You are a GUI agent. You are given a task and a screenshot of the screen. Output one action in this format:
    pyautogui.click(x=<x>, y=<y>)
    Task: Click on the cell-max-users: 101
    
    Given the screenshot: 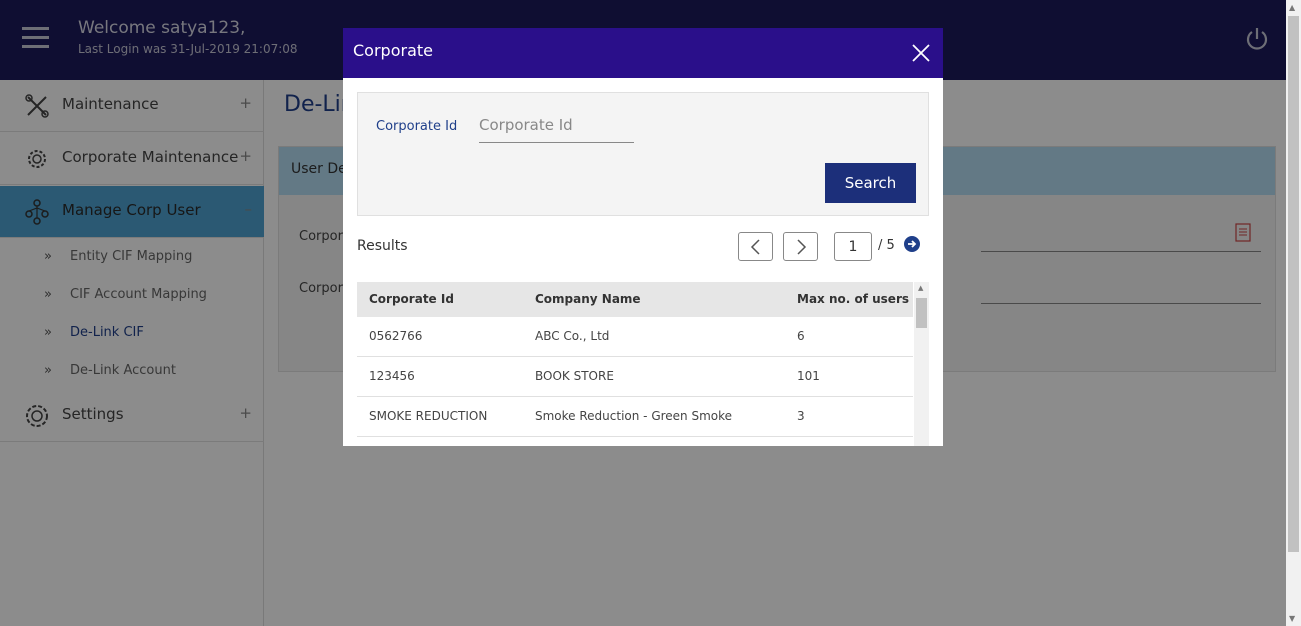 What is the action you would take?
    pyautogui.click(x=808, y=376)
    